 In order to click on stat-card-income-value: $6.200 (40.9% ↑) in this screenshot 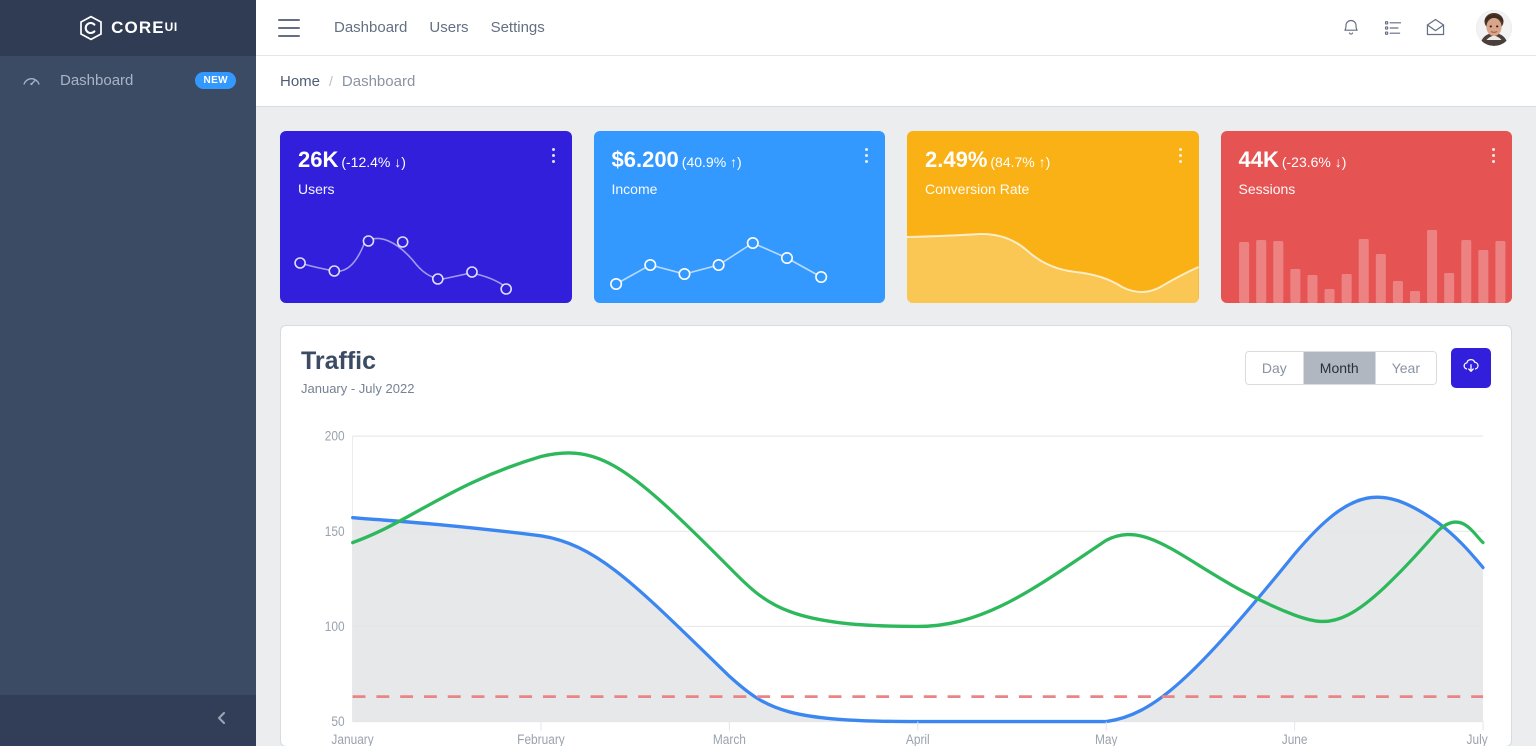, I will do `click(676, 159)`.